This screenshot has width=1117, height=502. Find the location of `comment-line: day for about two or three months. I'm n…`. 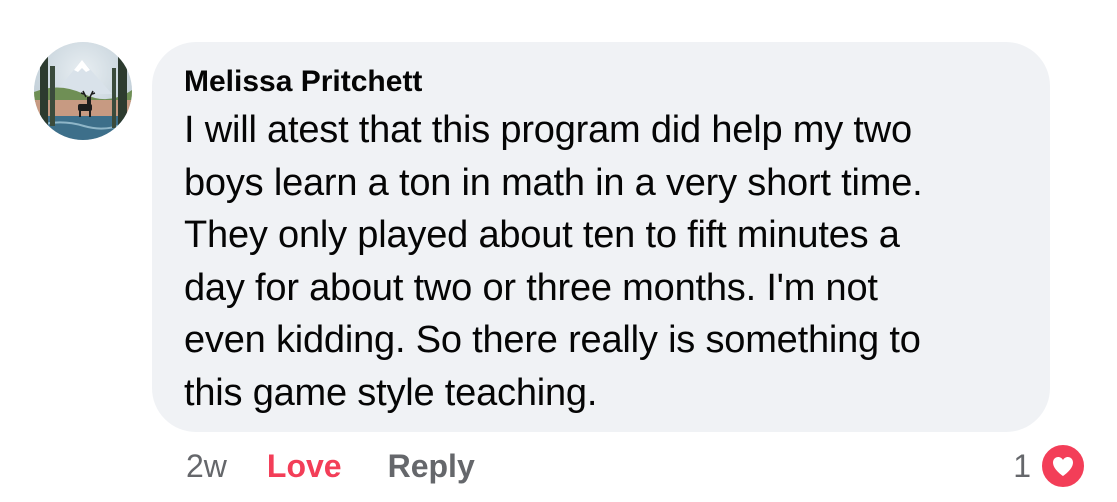

comment-line: day for about two or three months. I'm n… is located at coordinates (531, 287).